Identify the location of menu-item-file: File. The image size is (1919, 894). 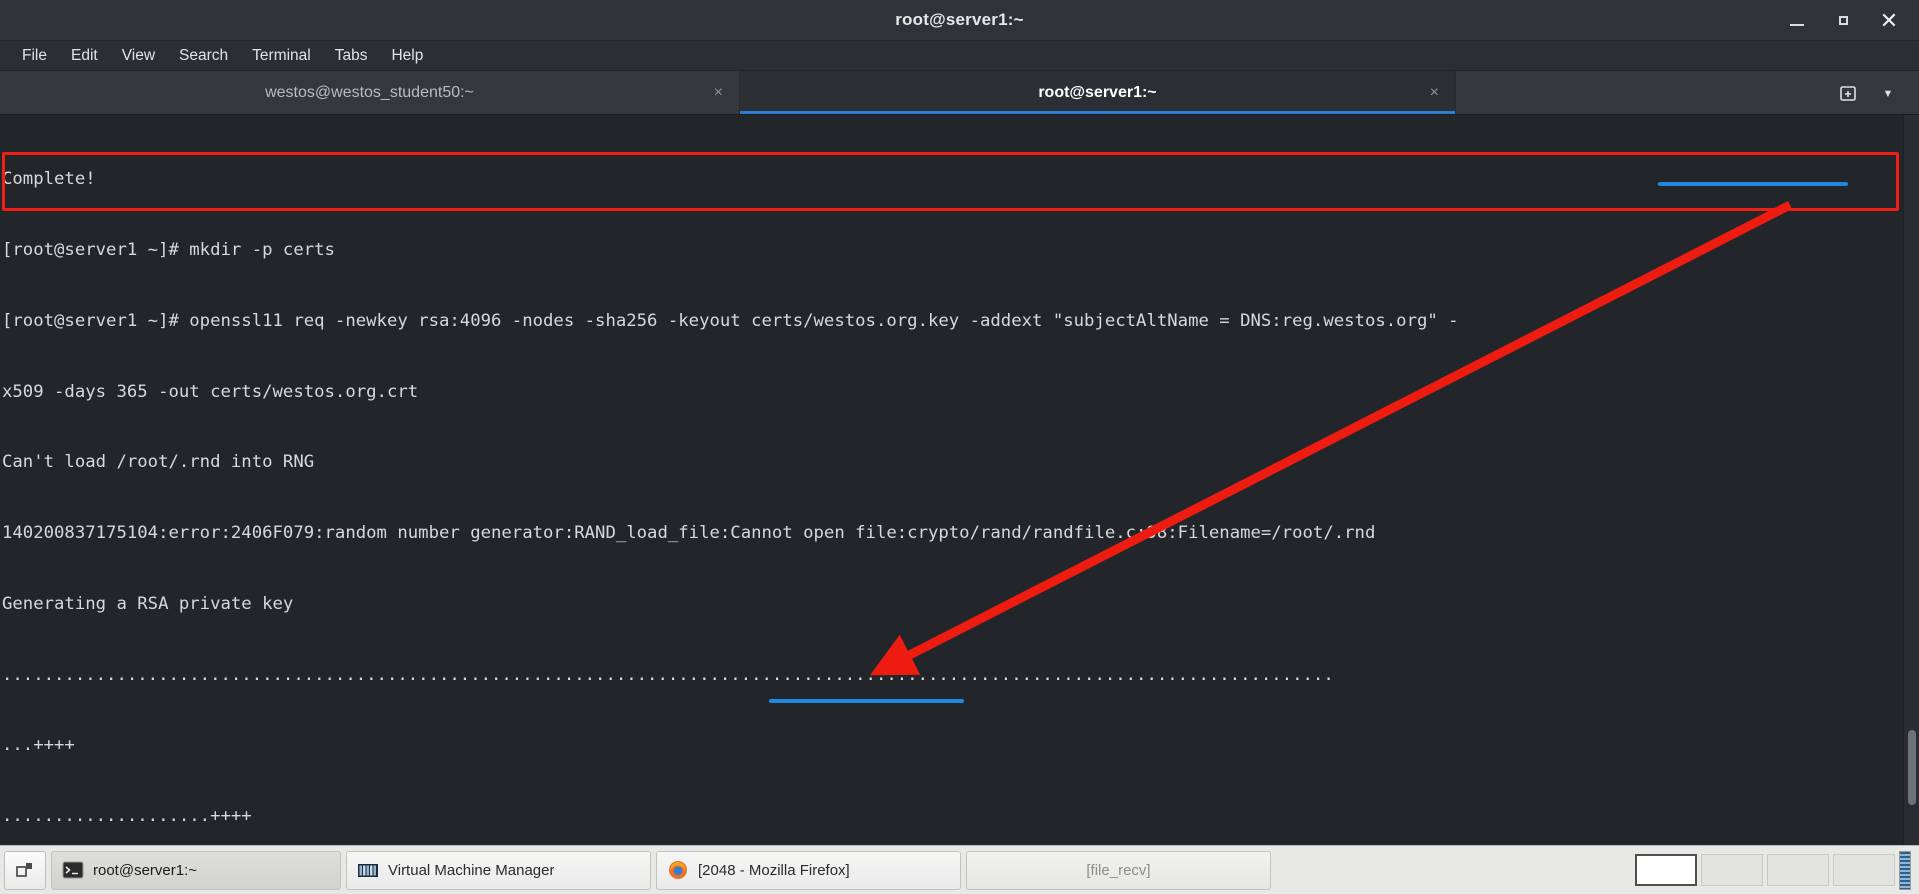
(34, 56).